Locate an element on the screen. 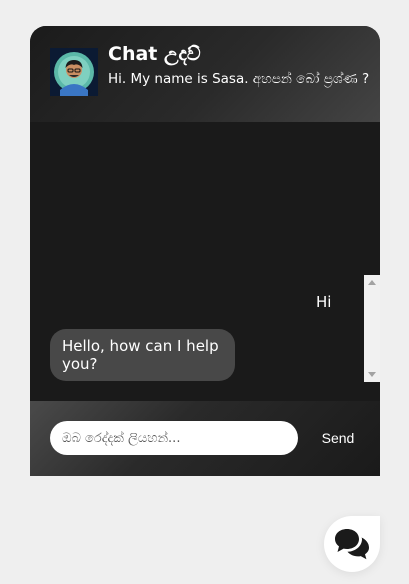 The width and height of the screenshot is (409, 584). chat-title: Chat උදව් is located at coordinates (154, 54).